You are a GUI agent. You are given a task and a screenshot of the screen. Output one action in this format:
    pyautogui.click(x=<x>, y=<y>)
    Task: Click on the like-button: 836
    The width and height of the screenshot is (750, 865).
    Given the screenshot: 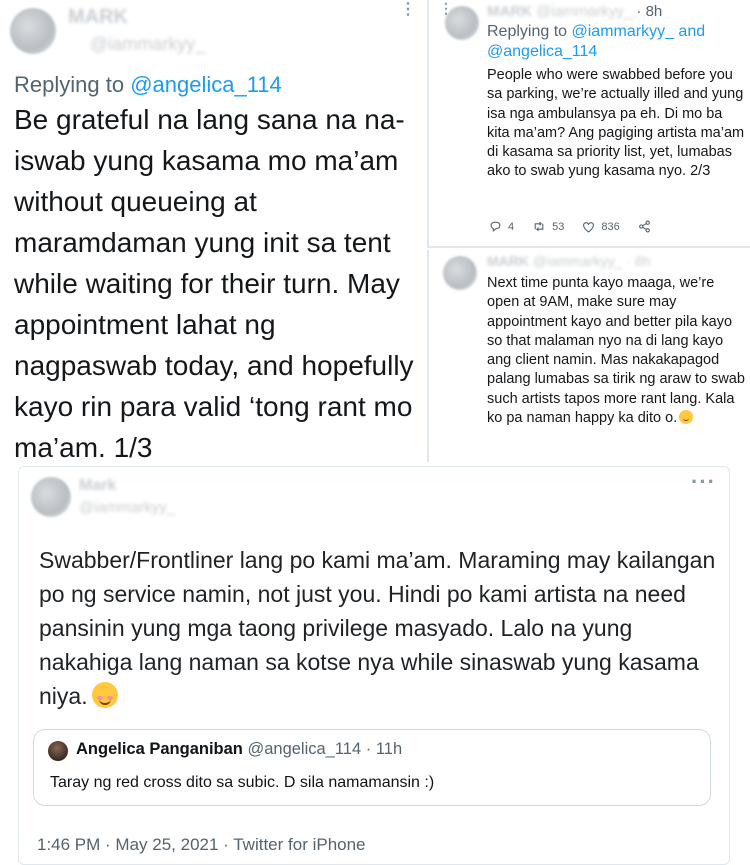 What is the action you would take?
    pyautogui.click(x=601, y=226)
    